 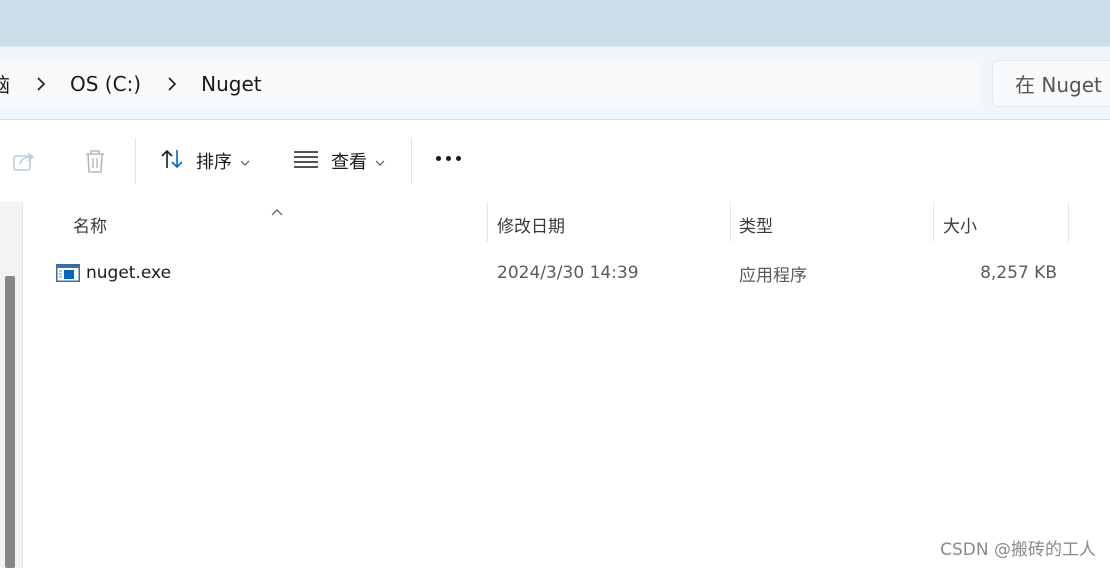 I want to click on file-type: 应用程序, so click(x=773, y=275).